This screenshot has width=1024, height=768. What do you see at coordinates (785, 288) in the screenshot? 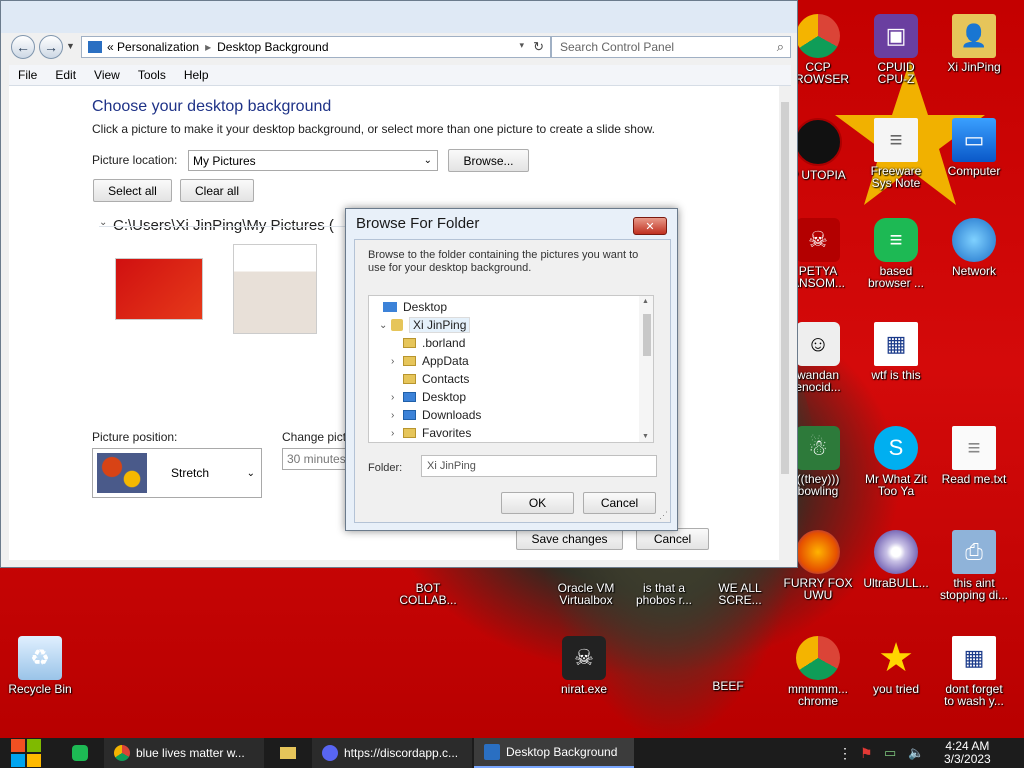
I see `scrollbar-thumb` at bounding box center [785, 288].